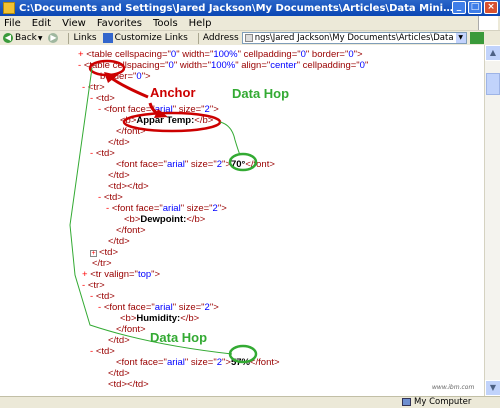 This screenshot has width=500, height=408. I want to click on menu-file: File, so click(12, 23).